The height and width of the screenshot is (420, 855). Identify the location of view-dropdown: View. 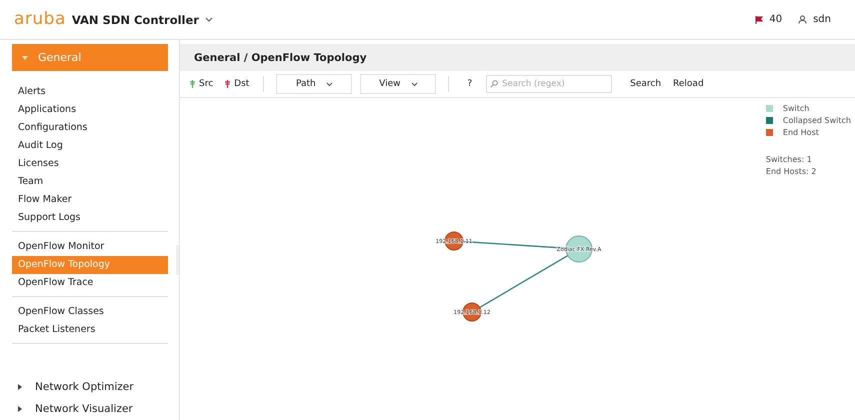
(398, 84).